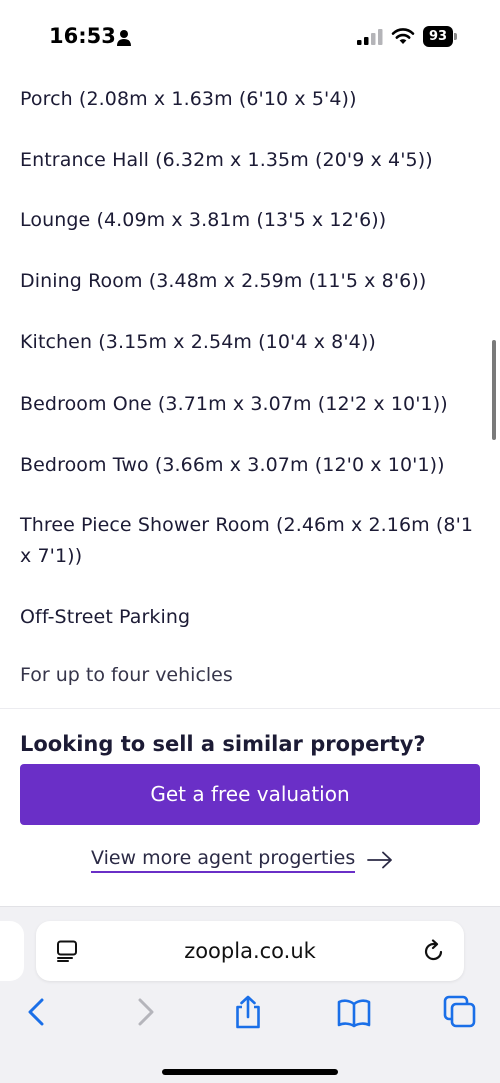 The image size is (500, 1083). What do you see at coordinates (250, 36) in the screenshot?
I see `status-bar: 16:53 93` at bounding box center [250, 36].